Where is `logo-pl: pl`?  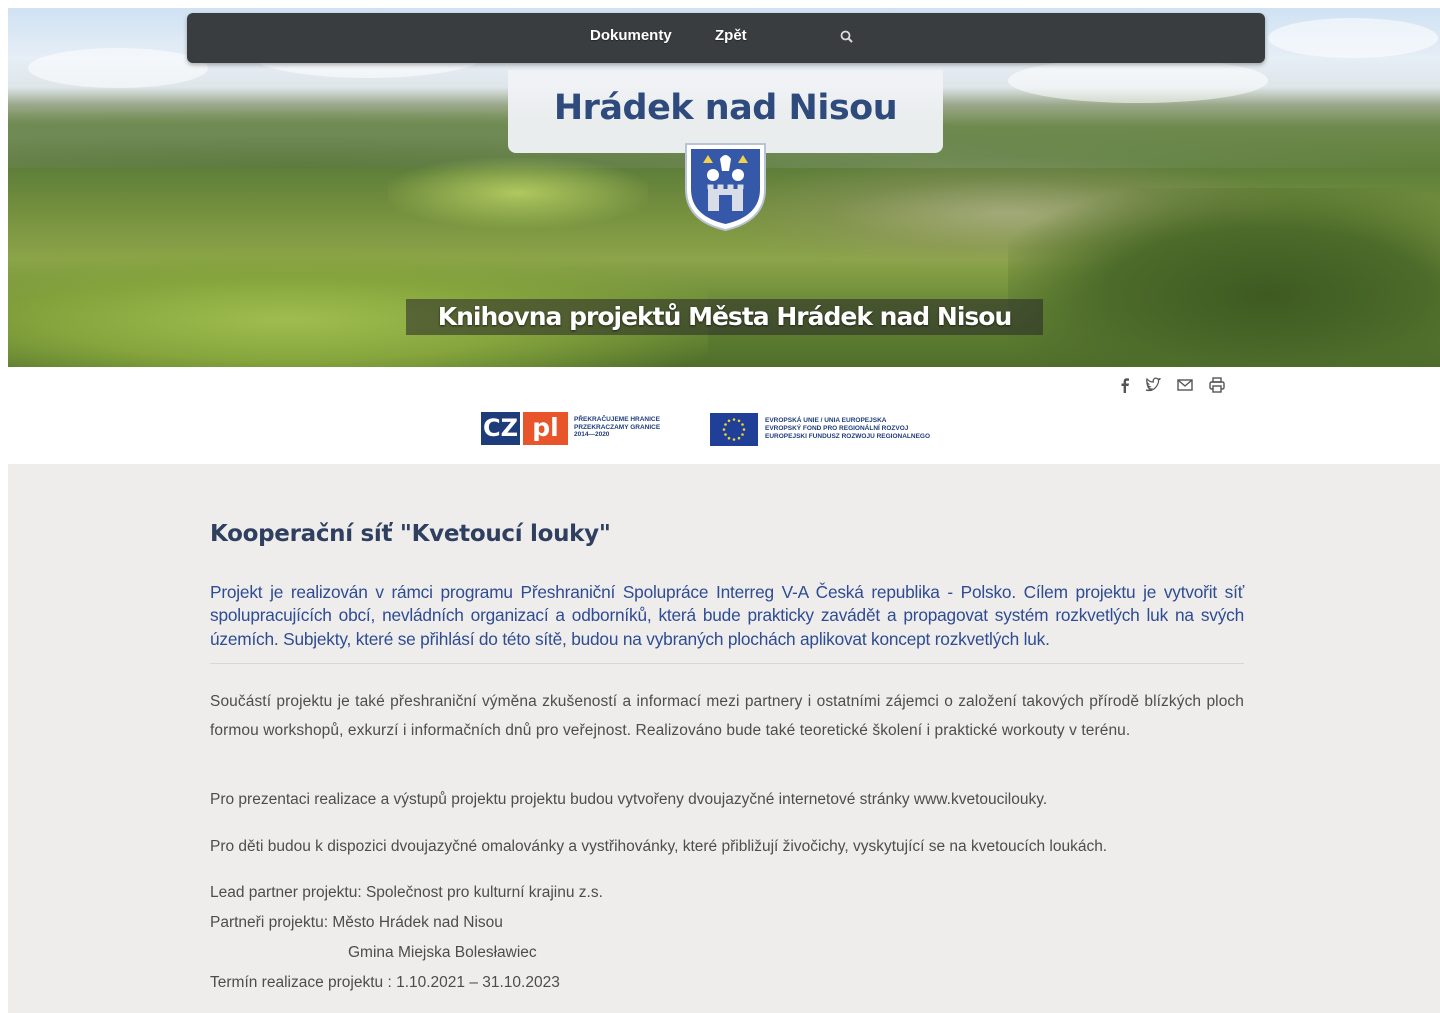
logo-pl: pl is located at coordinates (545, 428).